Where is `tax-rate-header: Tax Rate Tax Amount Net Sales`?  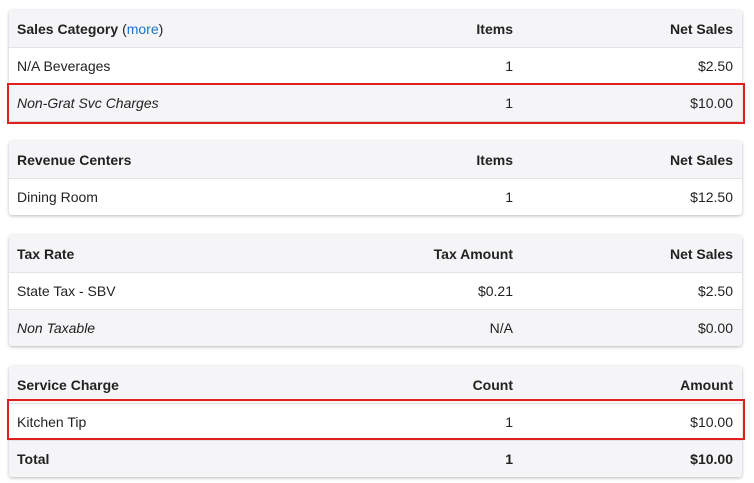
tax-rate-header: Tax Rate Tax Amount Net Sales is located at coordinates (375, 253).